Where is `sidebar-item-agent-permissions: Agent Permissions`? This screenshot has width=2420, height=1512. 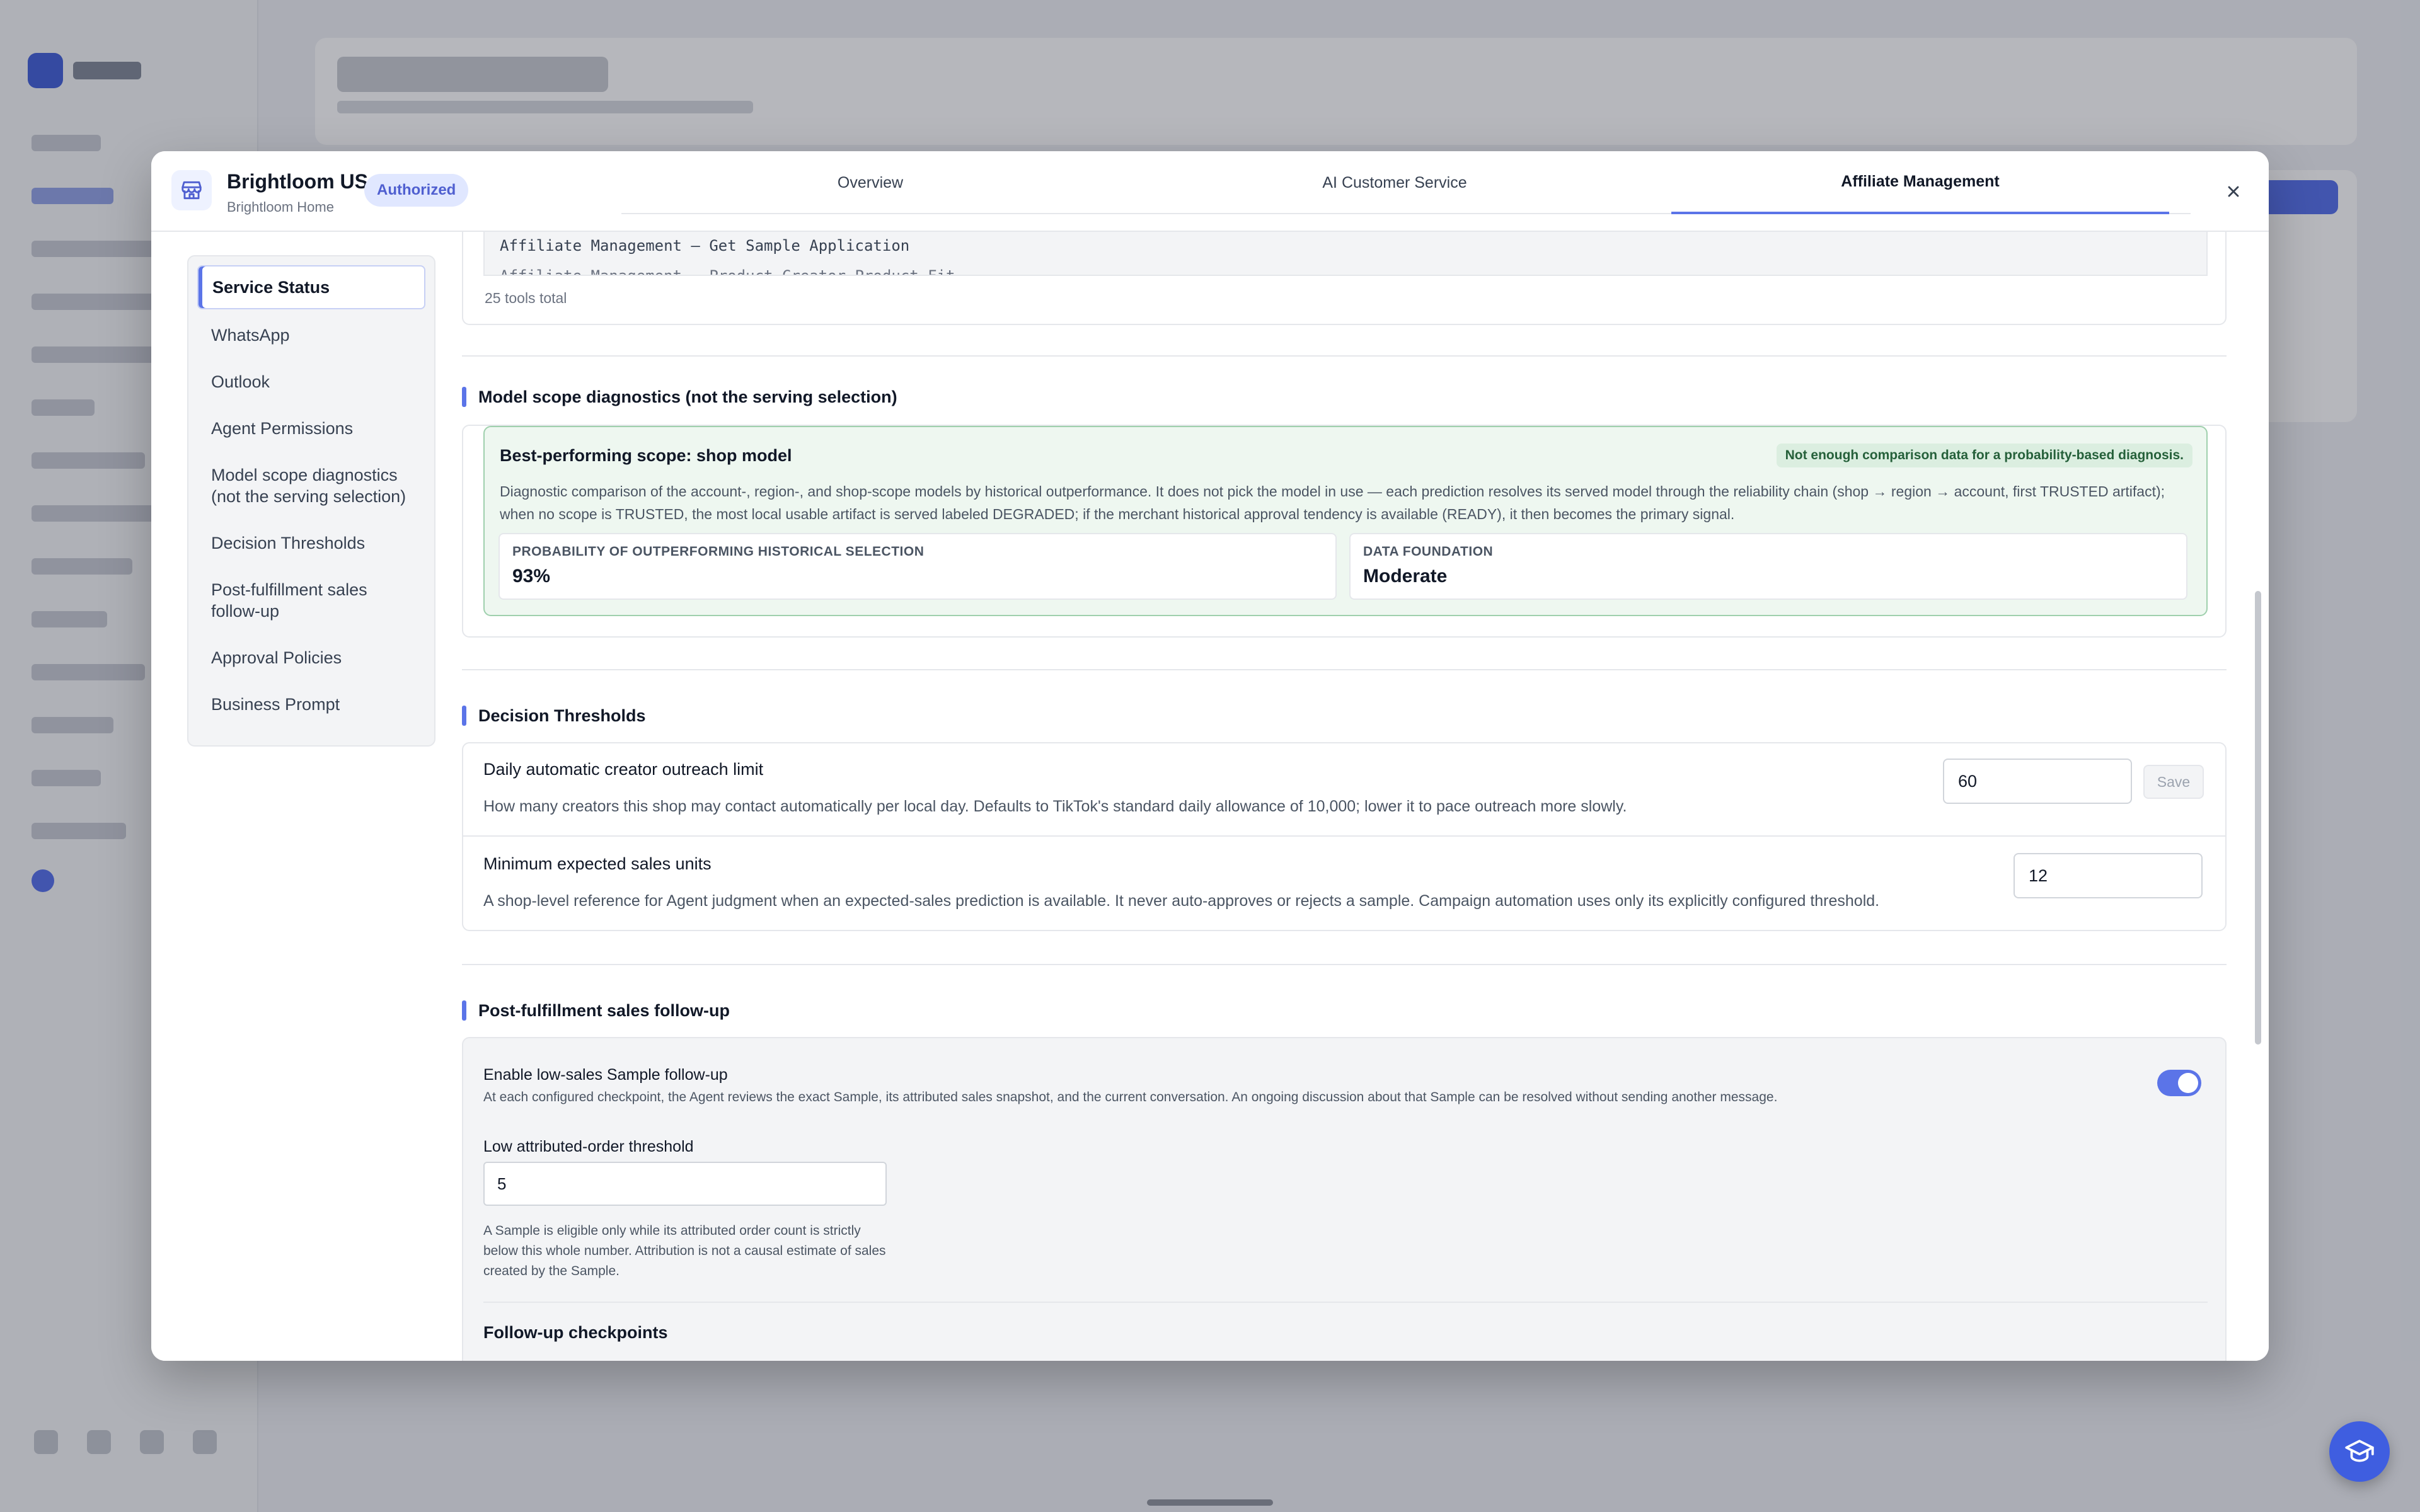 sidebar-item-agent-permissions: Agent Permissions is located at coordinates (311, 428).